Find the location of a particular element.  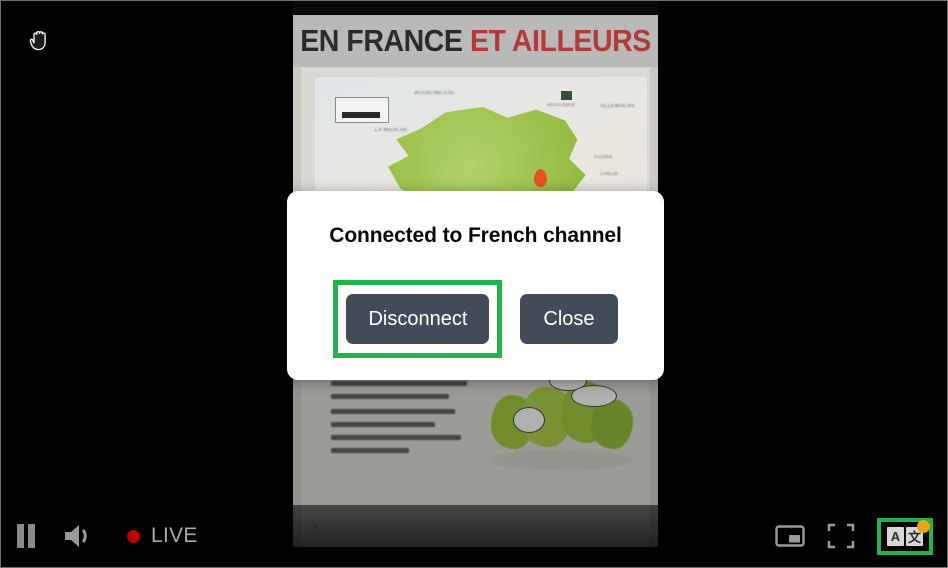

control-bar-right-group: A 文 is located at coordinates (854, 536).